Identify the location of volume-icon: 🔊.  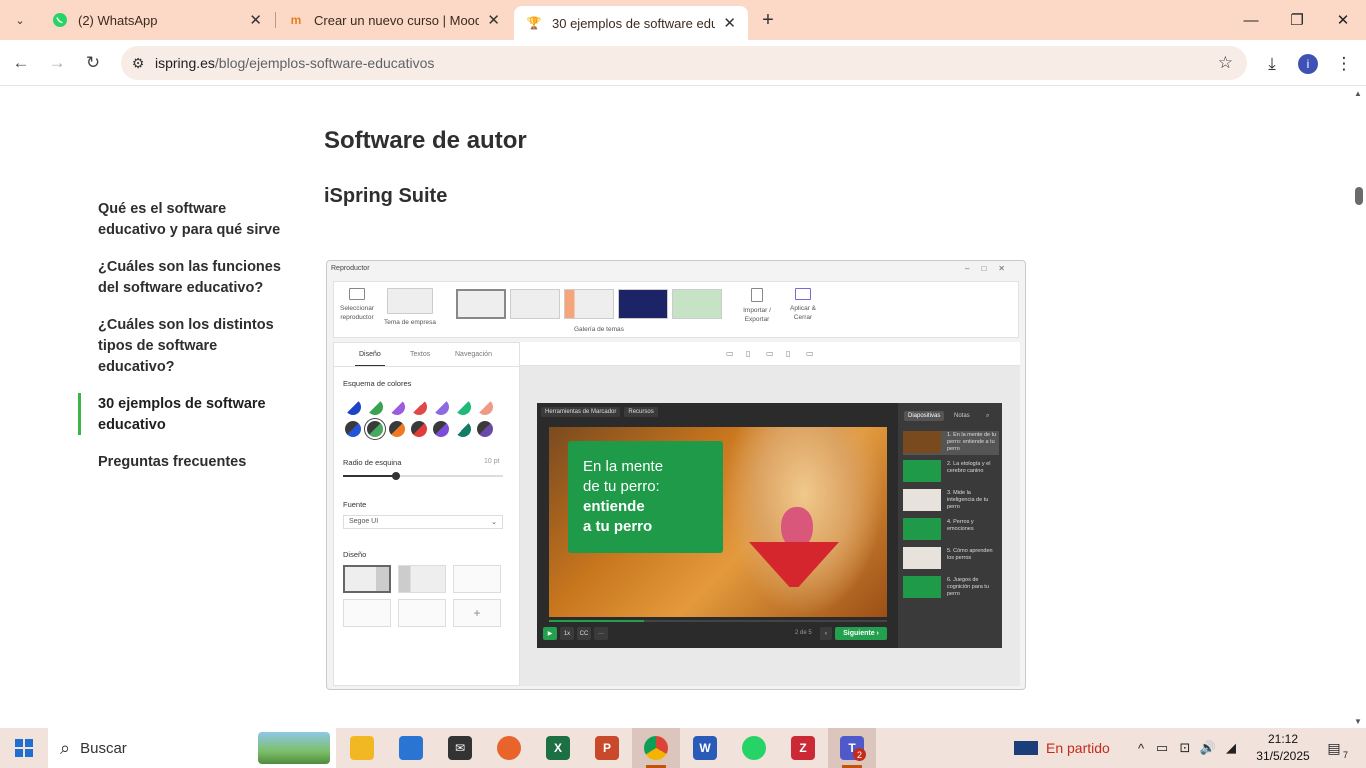
(1208, 748).